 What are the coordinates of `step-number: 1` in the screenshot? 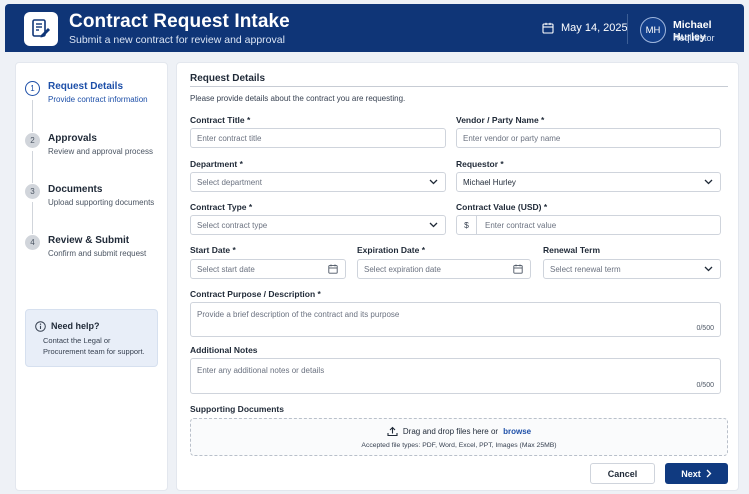 It's located at (32, 88).